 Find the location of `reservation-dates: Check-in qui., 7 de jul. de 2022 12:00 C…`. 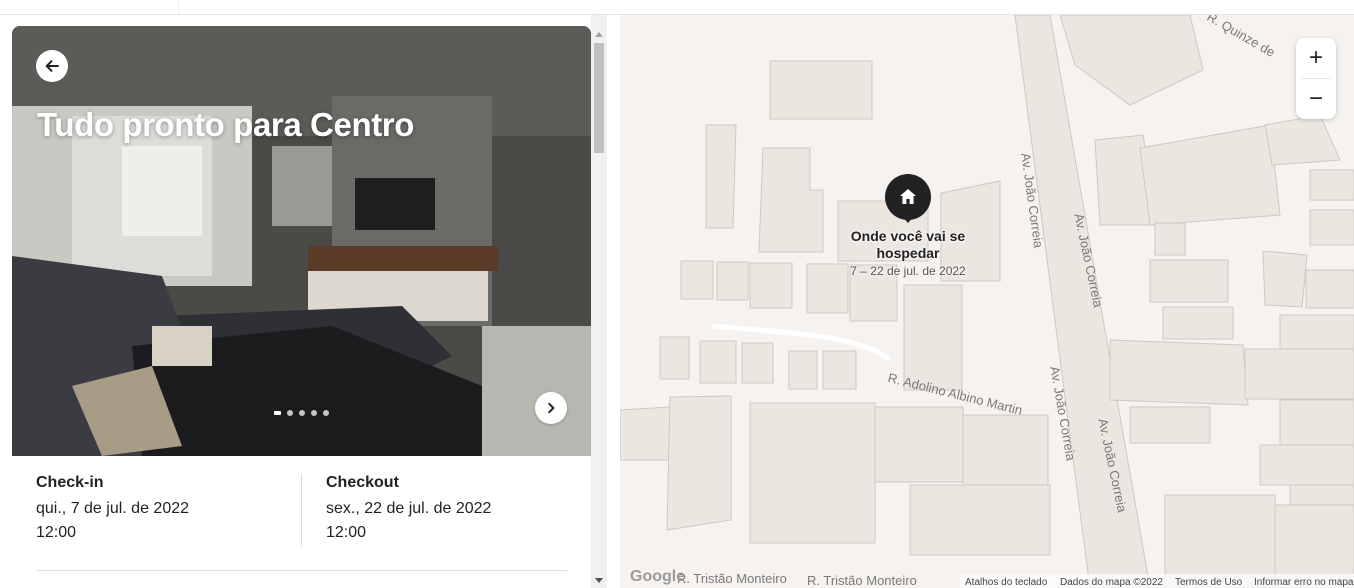

reservation-dates: Check-in qui., 7 de jul. de 2022 12:00 C… is located at coordinates (301, 522).